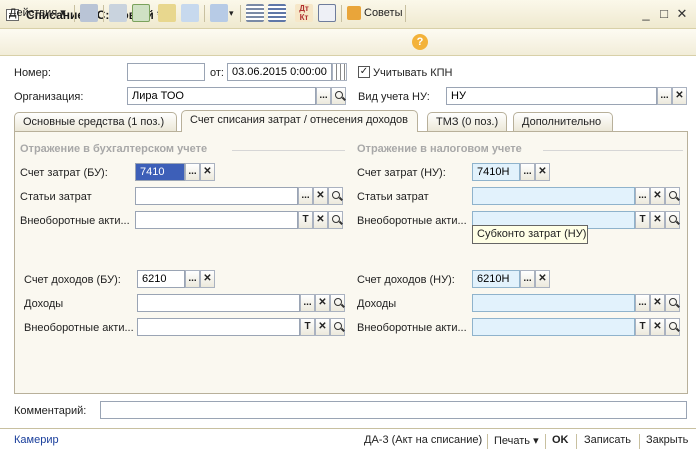 The image size is (696, 459). I want to click on nu-income-label: Доходы, so click(377, 304).